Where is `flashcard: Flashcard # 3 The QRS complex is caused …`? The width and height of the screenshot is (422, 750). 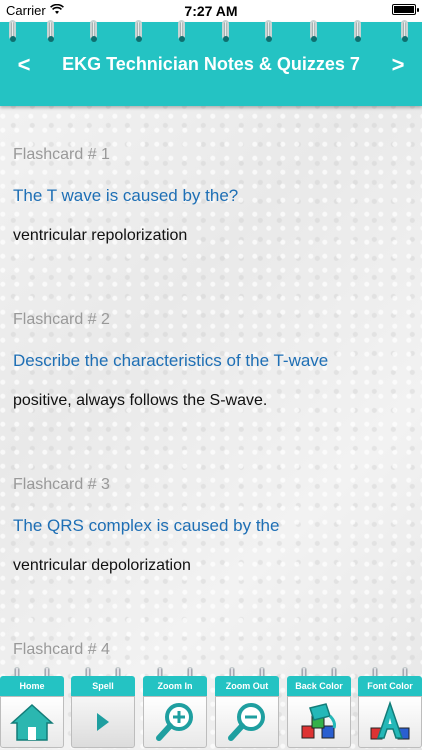 flashcard: Flashcard # 3 The QRS complex is caused … is located at coordinates (212, 525).